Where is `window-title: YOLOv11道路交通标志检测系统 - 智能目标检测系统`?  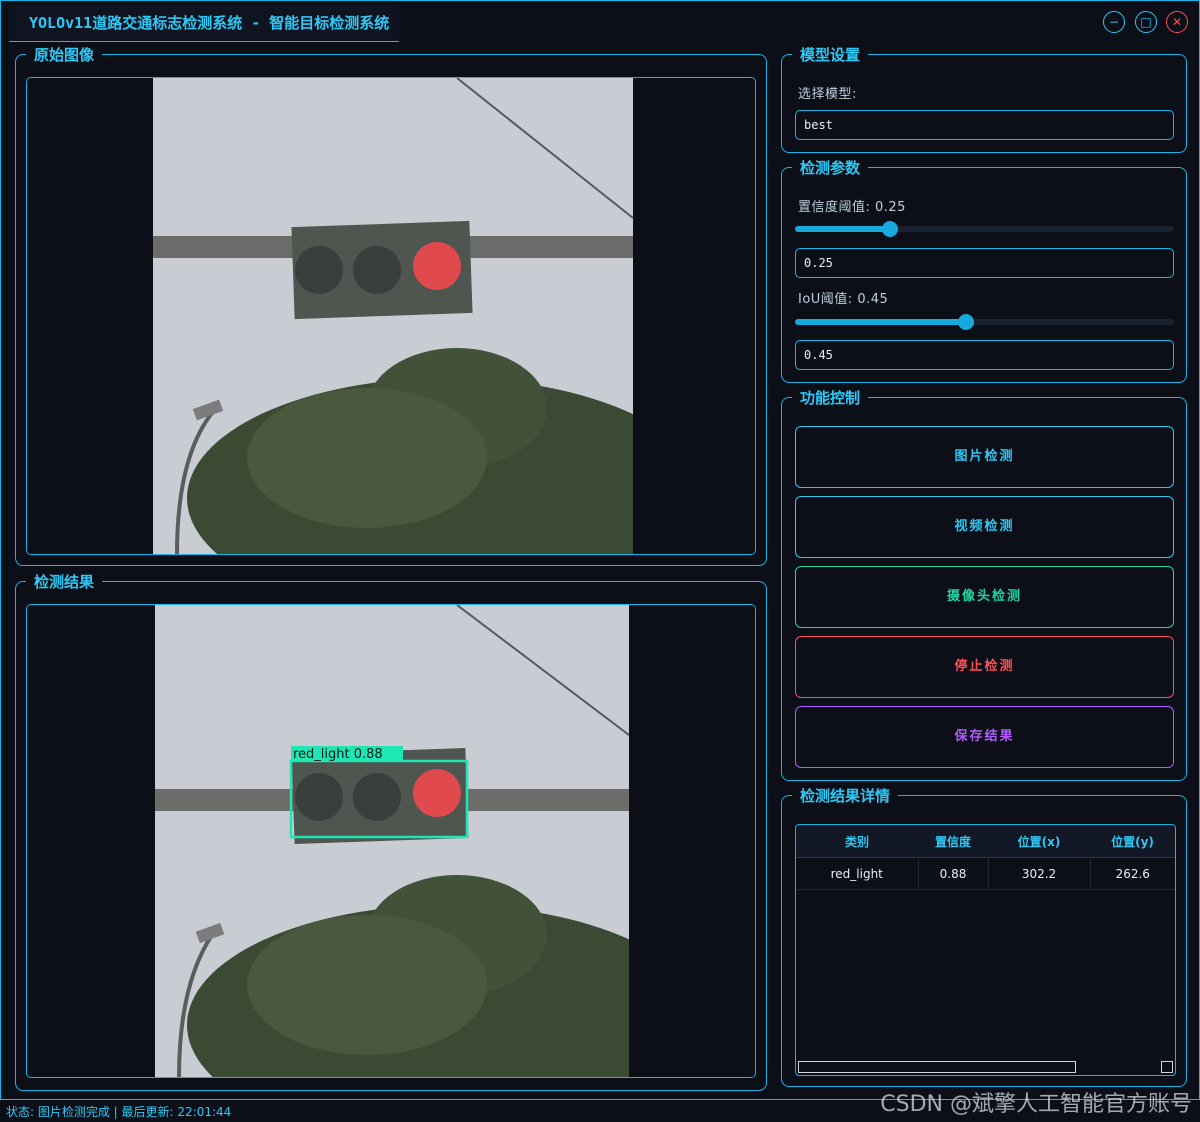 window-title: YOLOv11道路交通标志检测系统 - 智能目标检测系统 is located at coordinates (204, 23).